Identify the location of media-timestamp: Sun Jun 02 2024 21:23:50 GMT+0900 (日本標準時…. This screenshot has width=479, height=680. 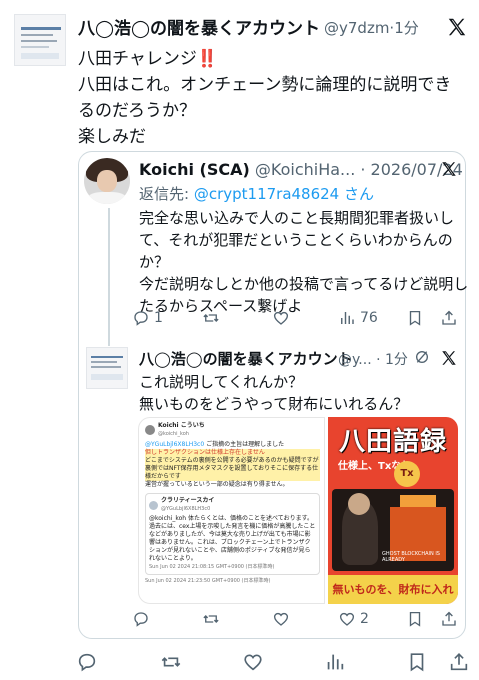
(208, 581).